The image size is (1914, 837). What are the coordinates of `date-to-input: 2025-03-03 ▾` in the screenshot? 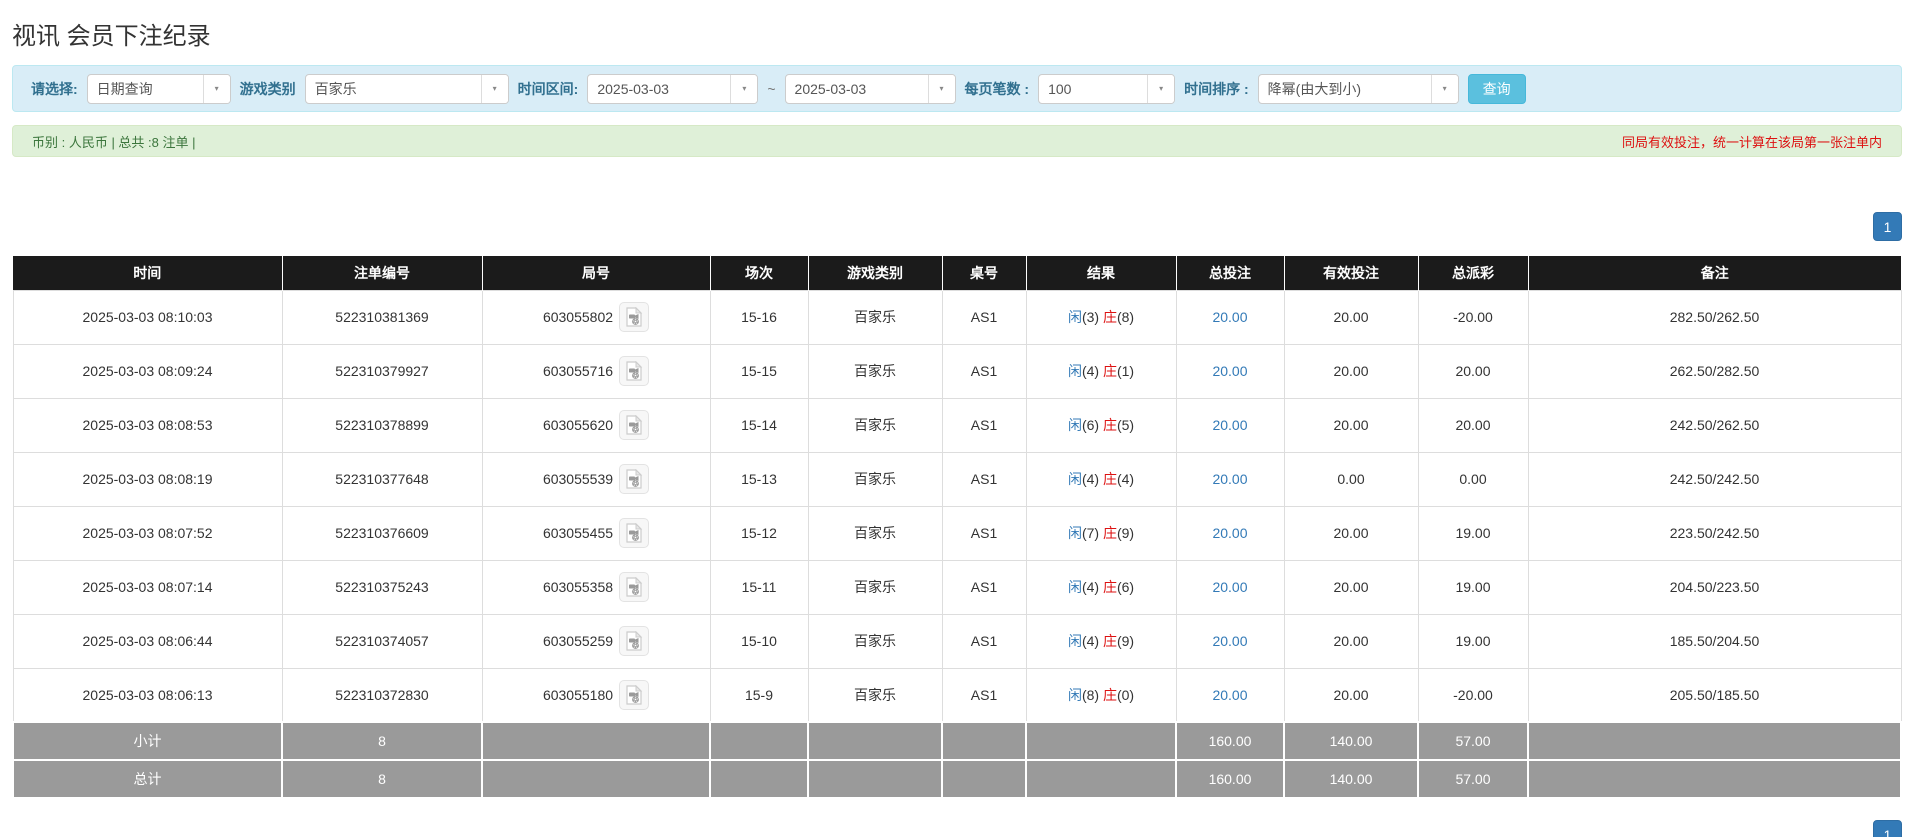 It's located at (870, 88).